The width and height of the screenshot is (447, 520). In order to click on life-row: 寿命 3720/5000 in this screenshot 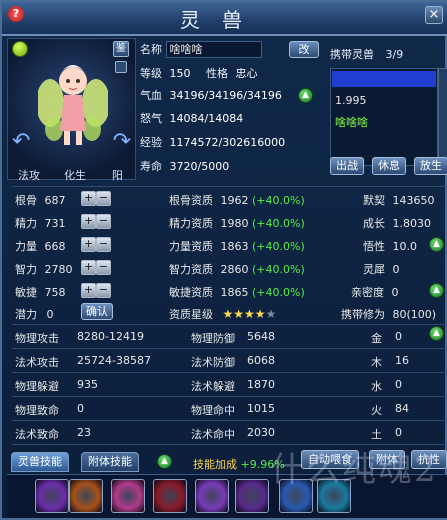, I will do `click(184, 167)`.